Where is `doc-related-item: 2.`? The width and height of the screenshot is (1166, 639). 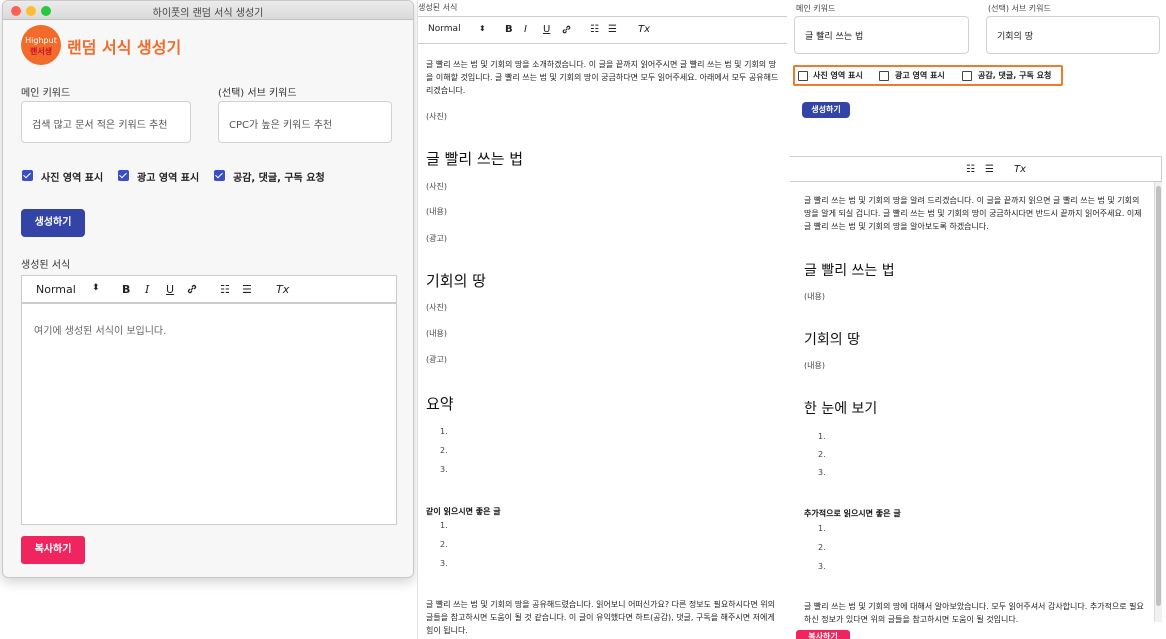
doc-related-item: 2. is located at coordinates (444, 544).